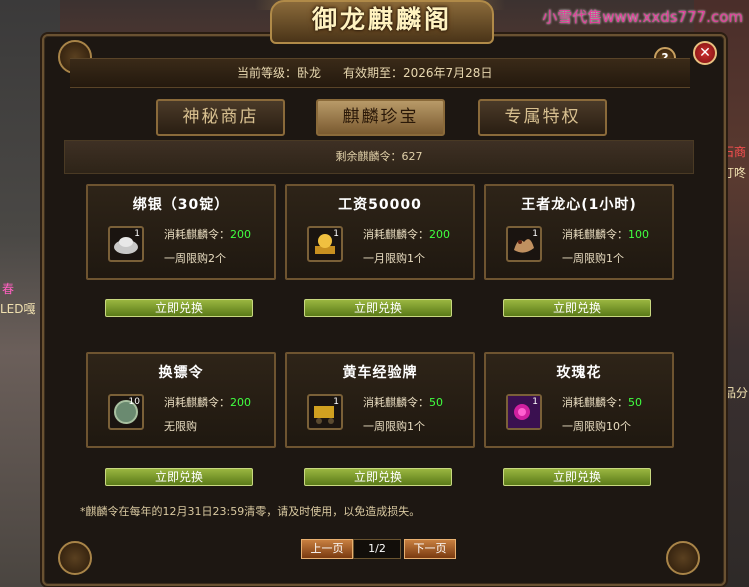  Describe the element at coordinates (542, 117) in the screenshot. I see `tab-exclusive-privilege: 专属特权` at that location.